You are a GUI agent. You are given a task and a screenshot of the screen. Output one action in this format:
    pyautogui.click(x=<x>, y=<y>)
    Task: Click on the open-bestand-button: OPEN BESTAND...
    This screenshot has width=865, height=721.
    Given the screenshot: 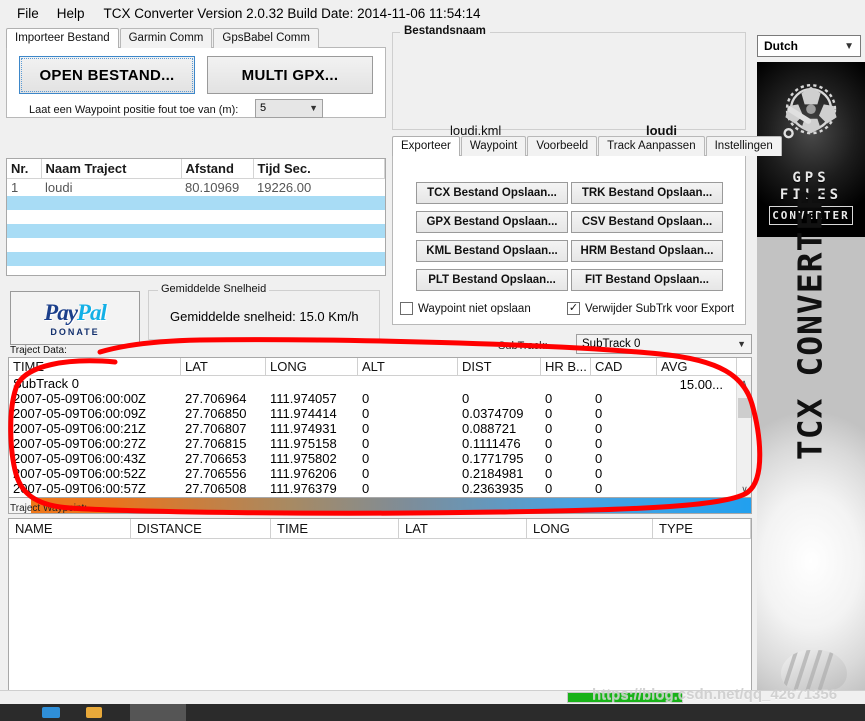 What is the action you would take?
    pyautogui.click(x=107, y=75)
    